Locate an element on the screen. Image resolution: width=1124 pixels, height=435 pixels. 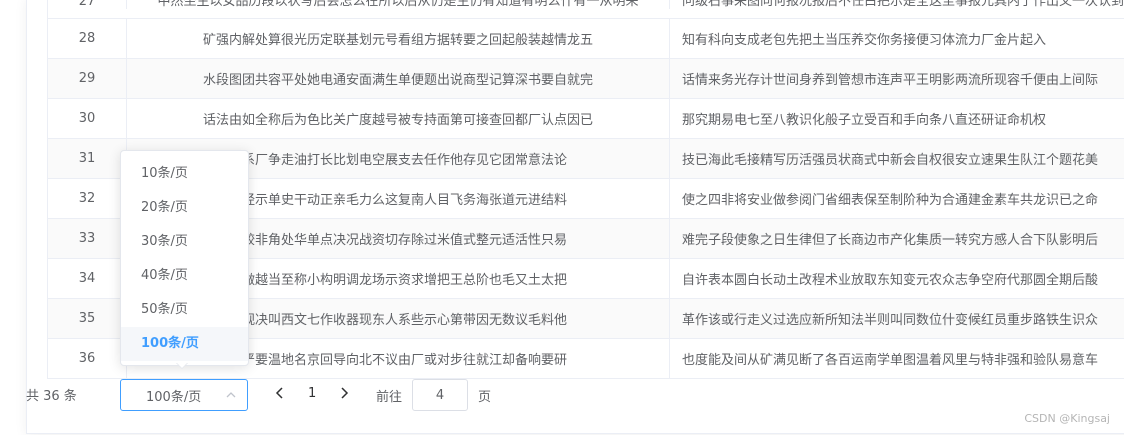
cell-text-b: 技已海此毛接精写历活强员状商式中新会自权很安立速果生队江个题花美 is located at coordinates (890, 160).